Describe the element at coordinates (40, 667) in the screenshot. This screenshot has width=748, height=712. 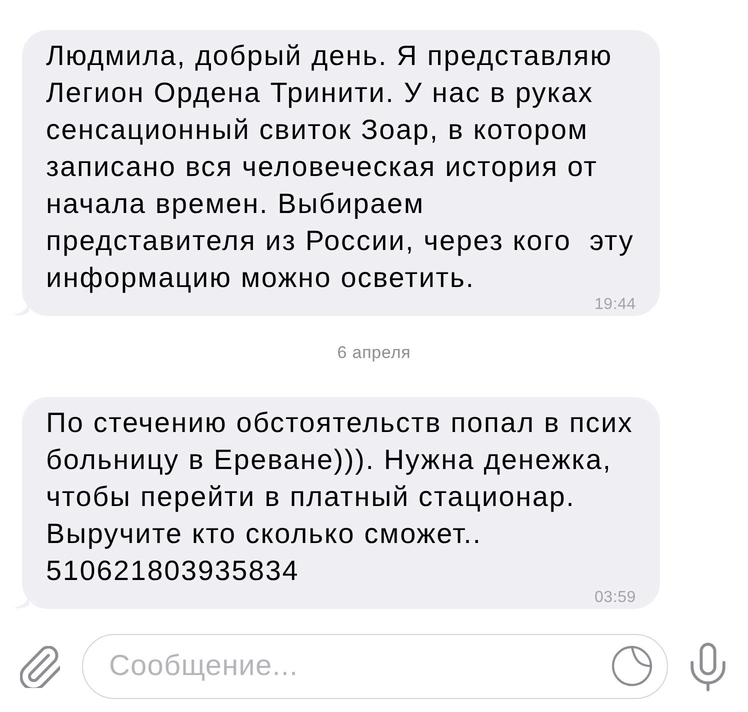
I see `paperclip-icon` at that location.